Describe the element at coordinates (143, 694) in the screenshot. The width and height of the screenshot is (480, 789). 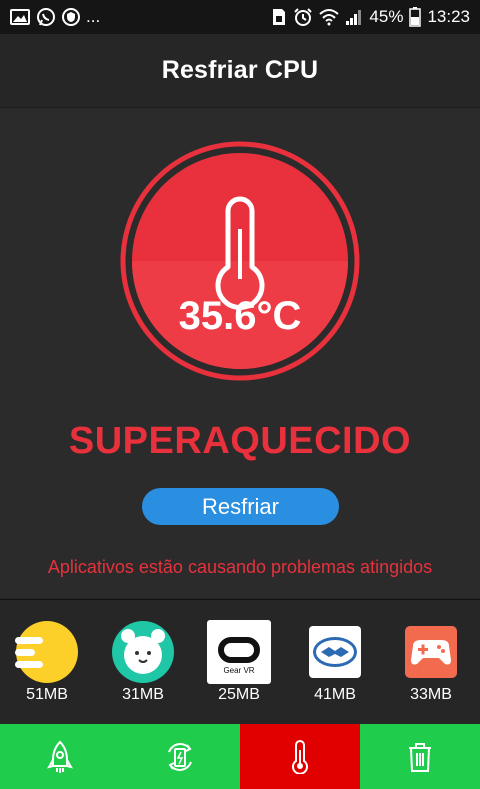
I see `app-size: 31MB` at that location.